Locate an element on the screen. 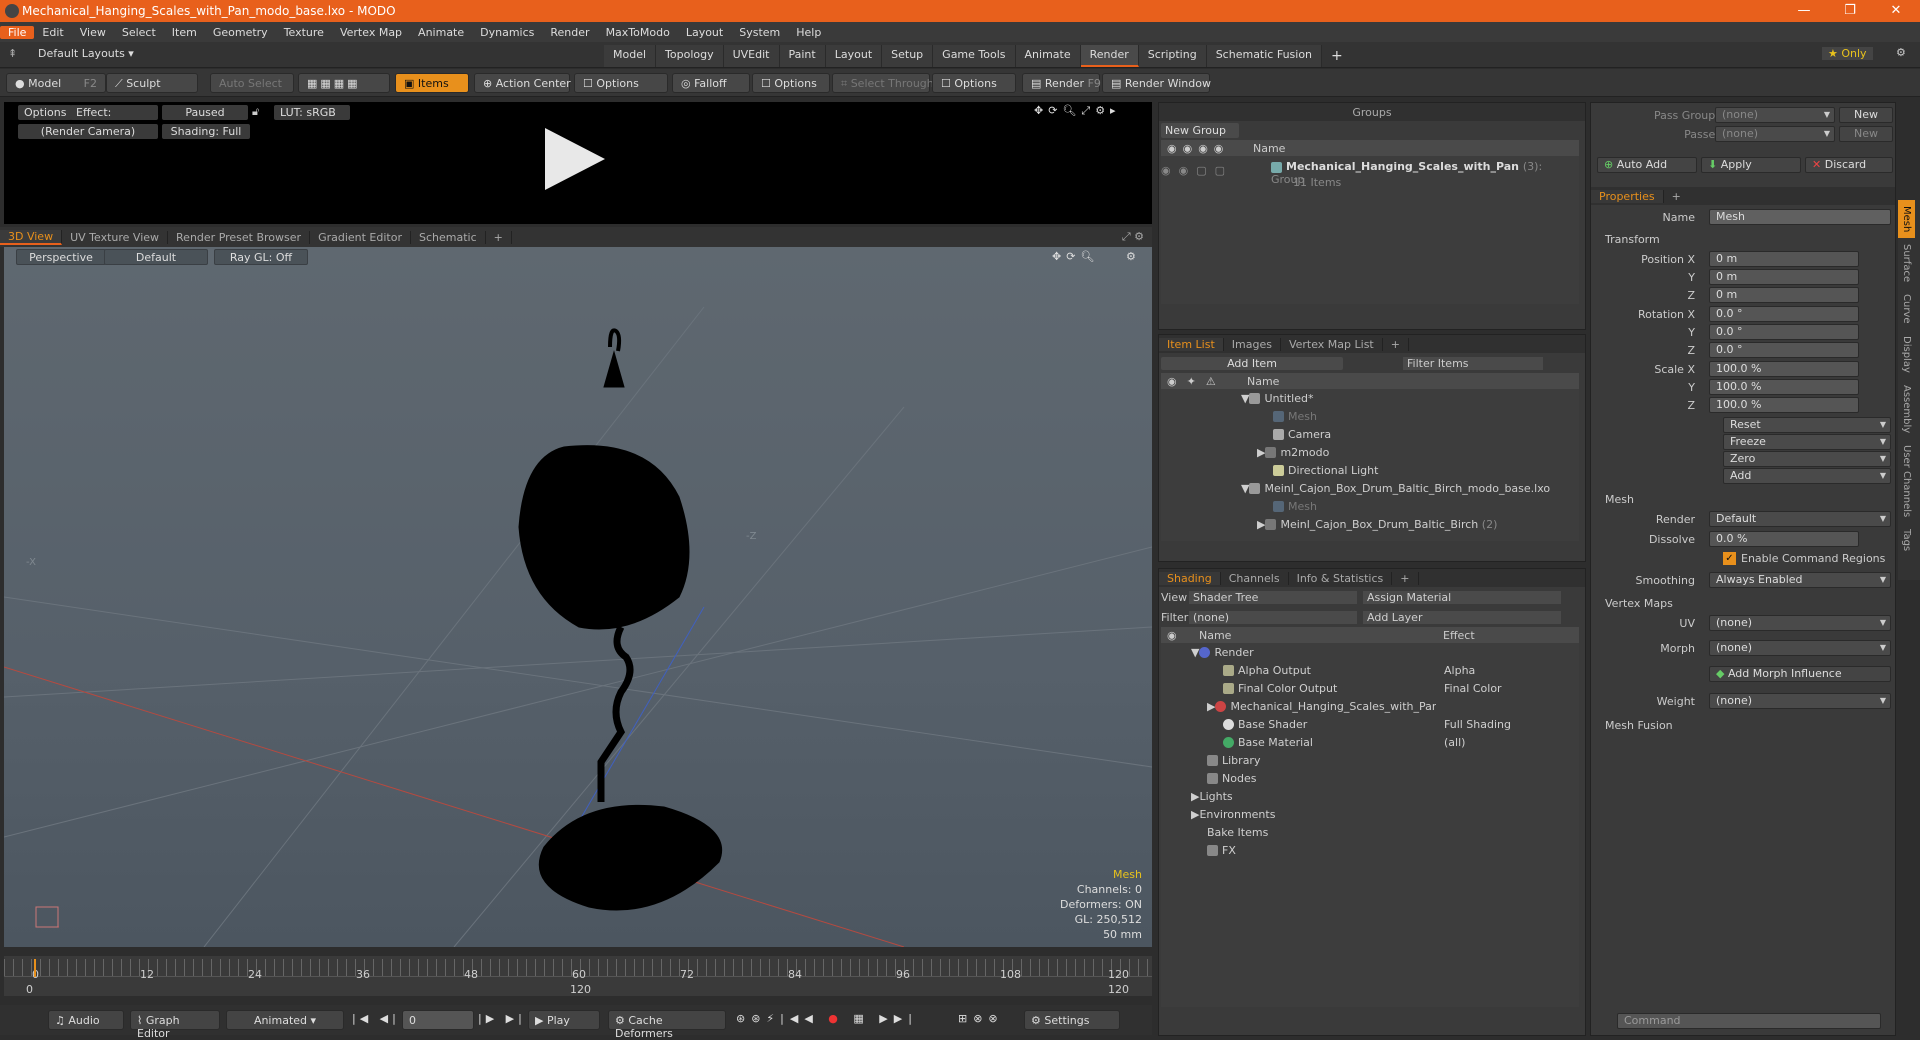 The image size is (1920, 1040). shader-row-base-shader: Base Shader Full Shading is located at coordinates (1370, 724).